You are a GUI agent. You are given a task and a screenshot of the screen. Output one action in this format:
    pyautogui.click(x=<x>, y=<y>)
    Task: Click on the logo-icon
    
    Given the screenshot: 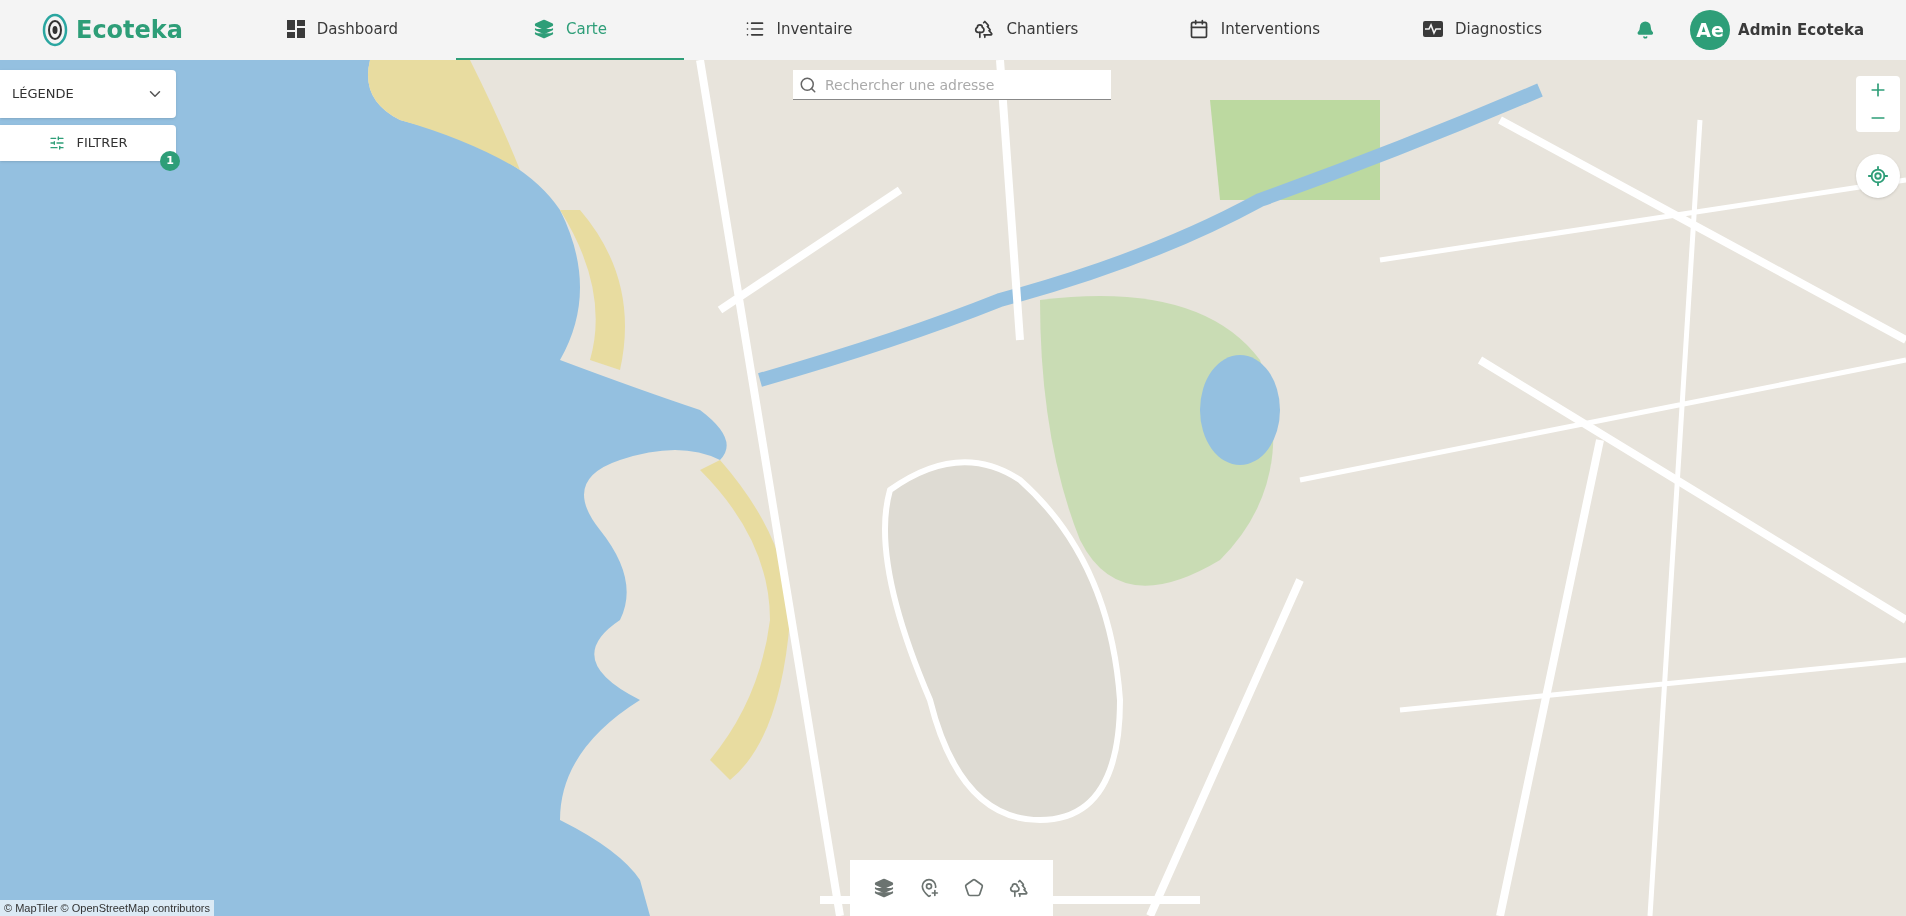 What is the action you would take?
    pyautogui.click(x=55, y=30)
    